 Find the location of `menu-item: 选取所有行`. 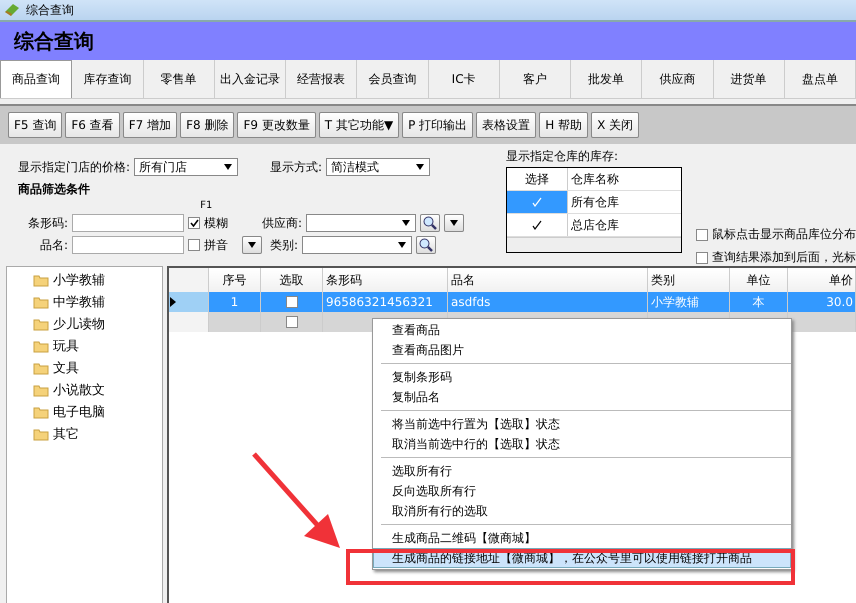

menu-item: 选取所有行 is located at coordinates (582, 471).